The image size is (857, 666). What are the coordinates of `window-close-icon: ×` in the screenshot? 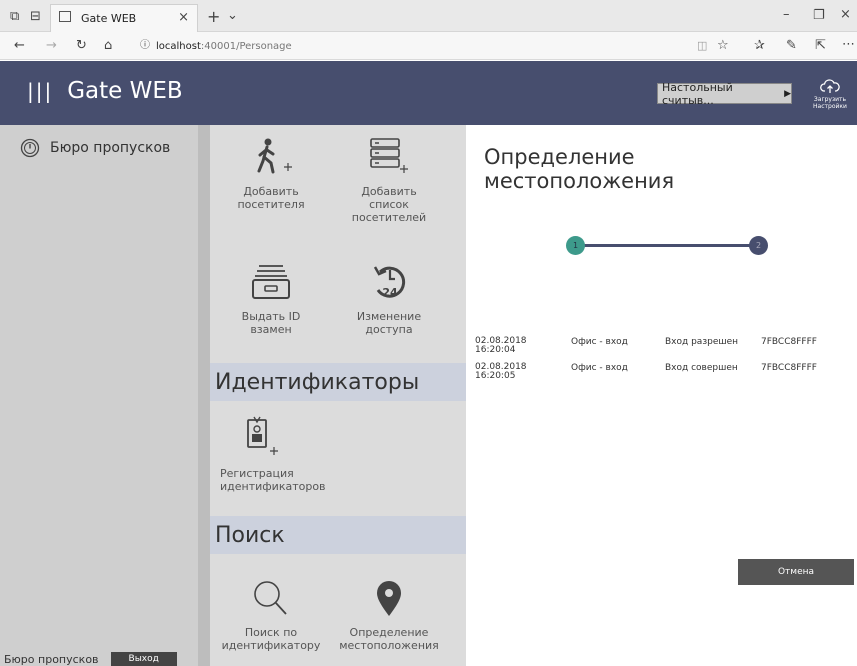 It's located at (845, 14).